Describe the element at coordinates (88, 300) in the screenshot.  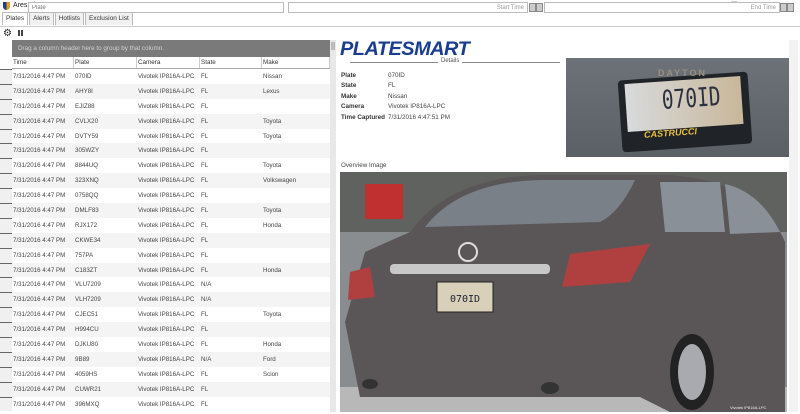
I see `cell-plate: VLH7209` at that location.